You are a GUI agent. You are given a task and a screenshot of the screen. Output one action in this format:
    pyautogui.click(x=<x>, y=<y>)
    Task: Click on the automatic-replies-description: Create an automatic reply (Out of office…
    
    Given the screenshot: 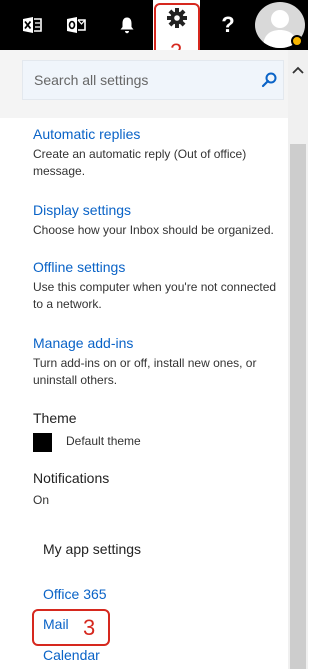 What is the action you would take?
    pyautogui.click(x=140, y=162)
    